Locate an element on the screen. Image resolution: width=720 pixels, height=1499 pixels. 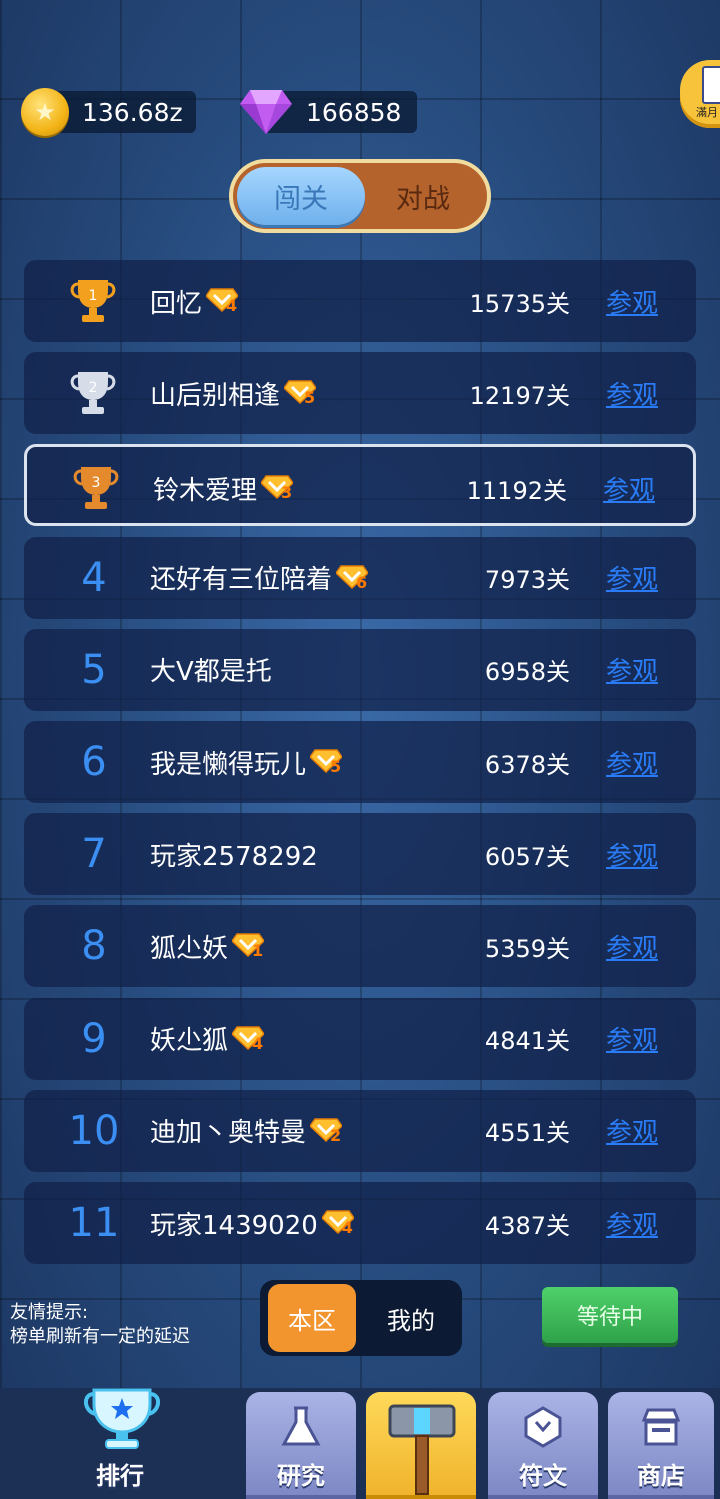
hammer-icon is located at coordinates (422, 1449).